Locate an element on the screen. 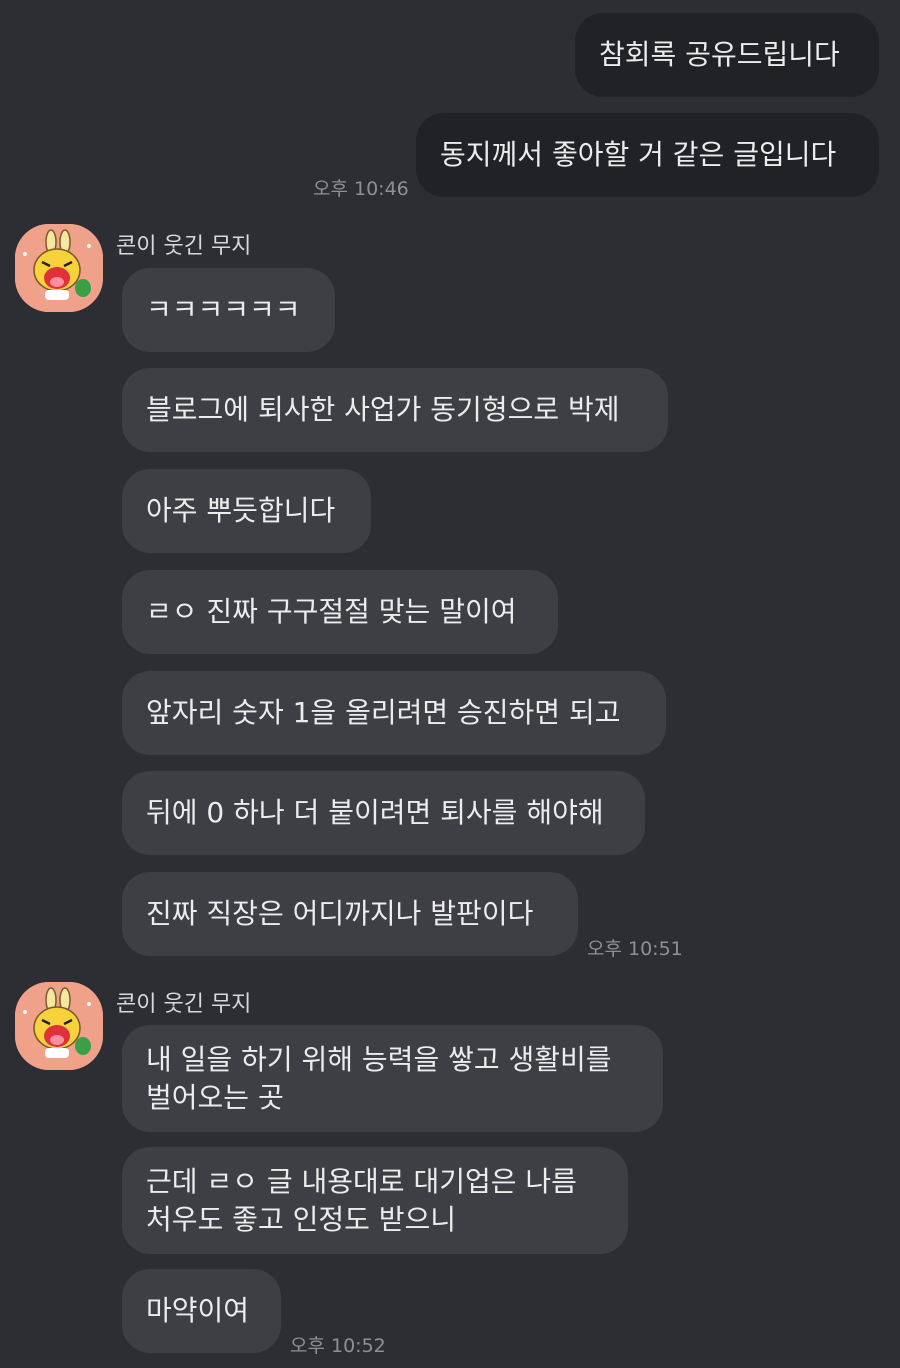 Image resolution: width=900 pixels, height=1368 pixels. message-text-line: 내 일을 하기 위해 능력을 쌓고 생활비를 is located at coordinates (379, 1059).